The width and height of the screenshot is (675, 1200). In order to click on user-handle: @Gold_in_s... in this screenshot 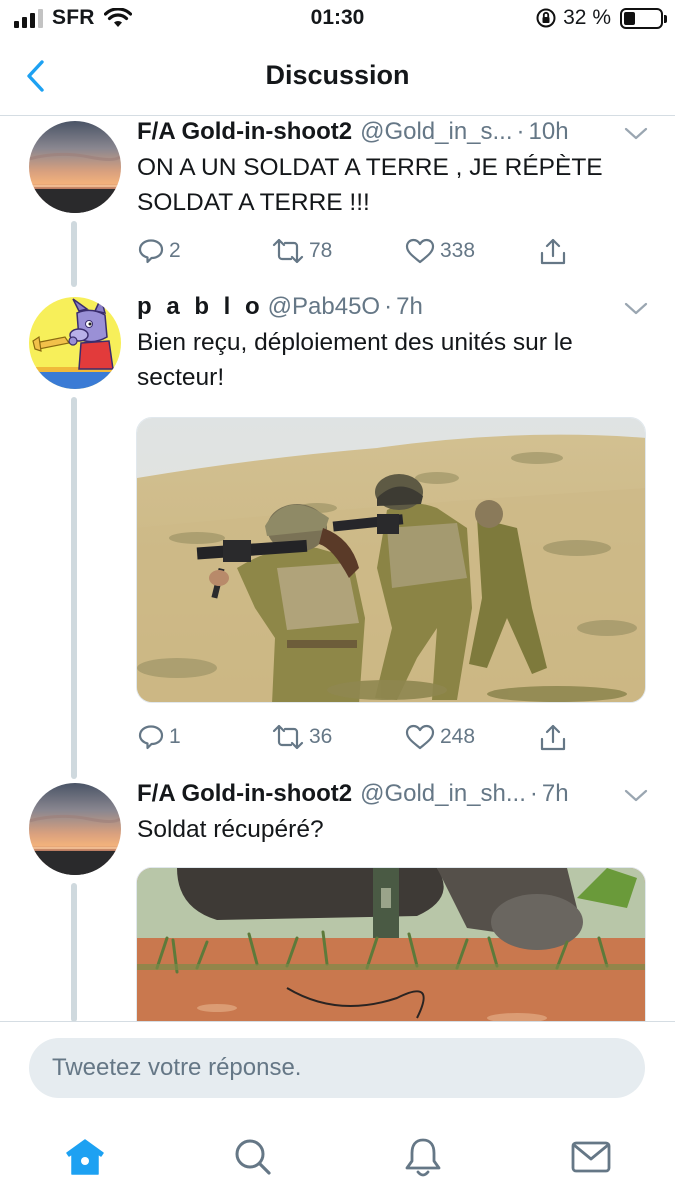, I will do `click(436, 132)`.